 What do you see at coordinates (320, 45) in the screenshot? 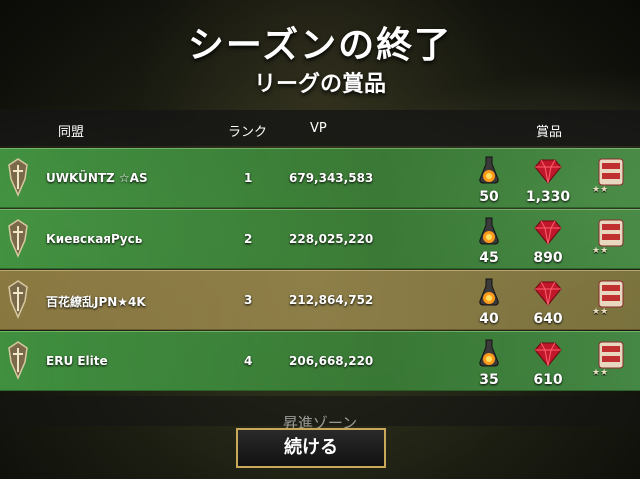
I see `page-title: シーズンの終了` at bounding box center [320, 45].